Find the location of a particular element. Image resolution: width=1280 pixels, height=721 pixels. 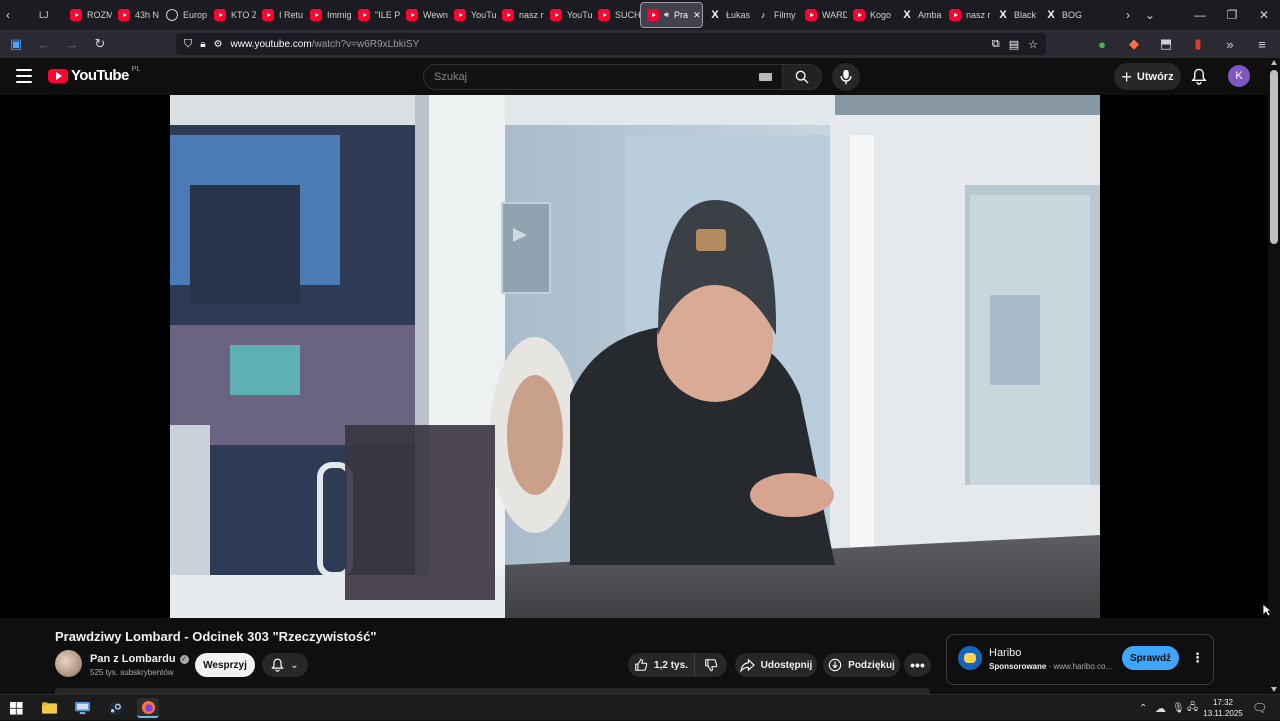

youtube-logo: YouTube PL is located at coordinates (94, 75).